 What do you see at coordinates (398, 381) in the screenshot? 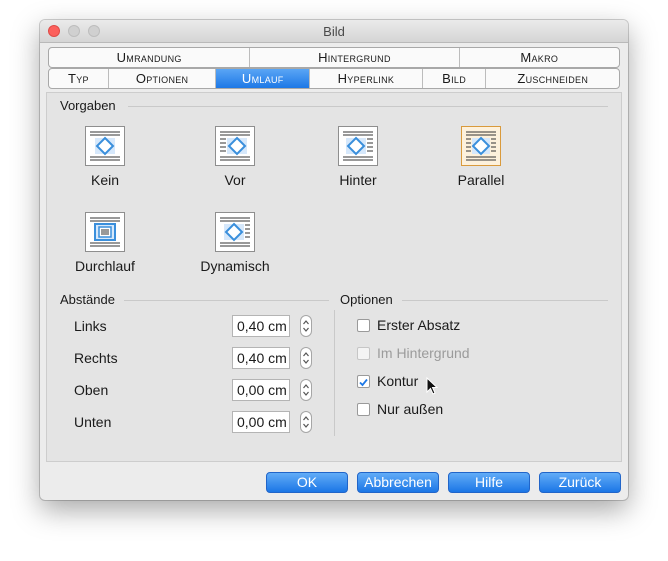
I see `kontur-label: Kontur` at bounding box center [398, 381].